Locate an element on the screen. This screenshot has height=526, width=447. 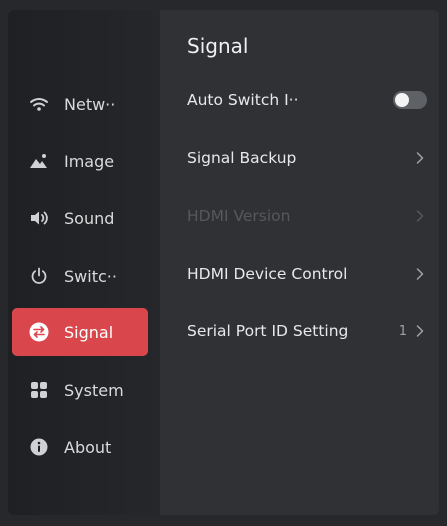
sidebar-item-switch: Switc·· is located at coordinates (80, 276).